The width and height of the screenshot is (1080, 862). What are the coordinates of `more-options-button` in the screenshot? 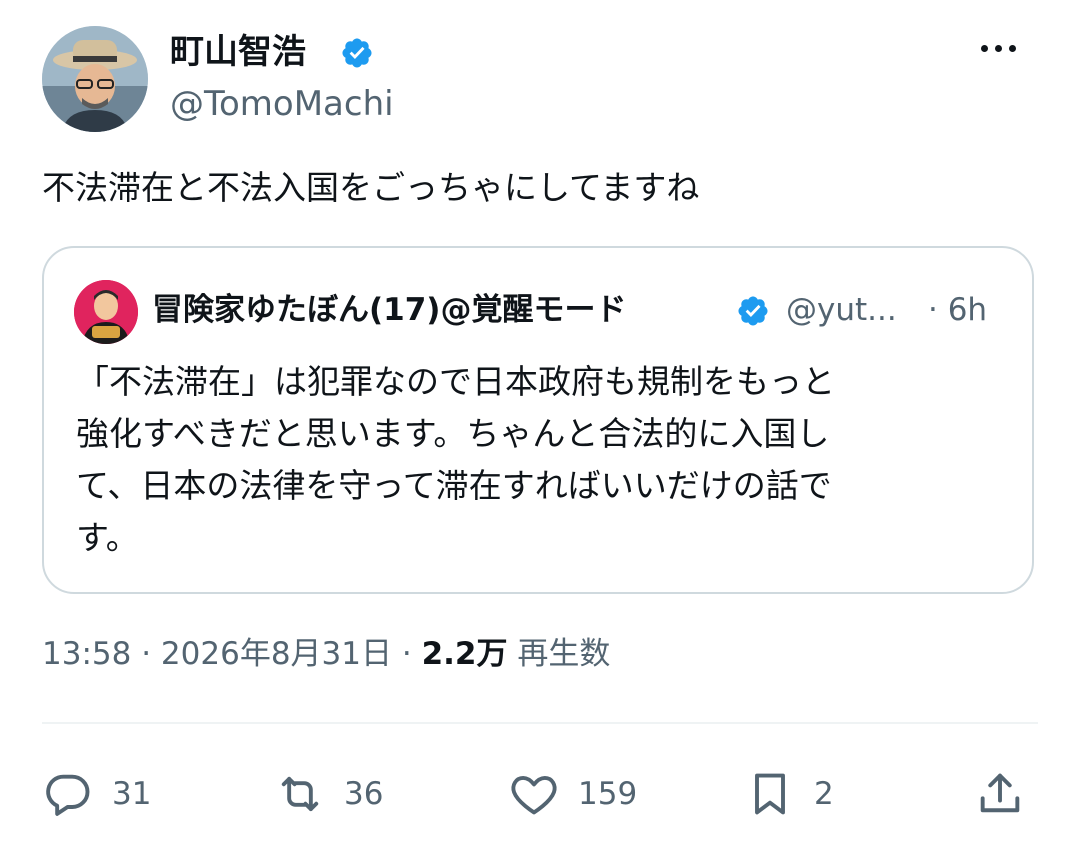 It's located at (998, 48).